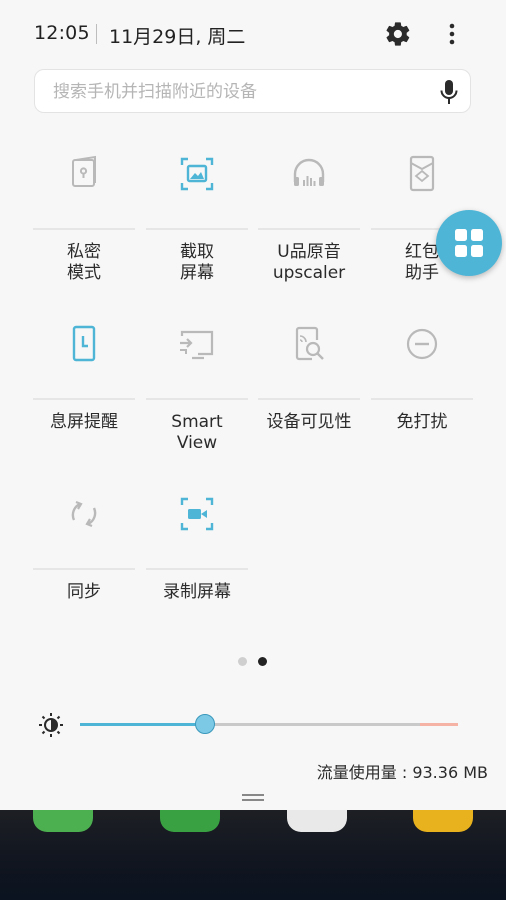 The height and width of the screenshot is (900, 506). Describe the element at coordinates (197, 592) in the screenshot. I see `tile-label: 录制屏幕` at that location.